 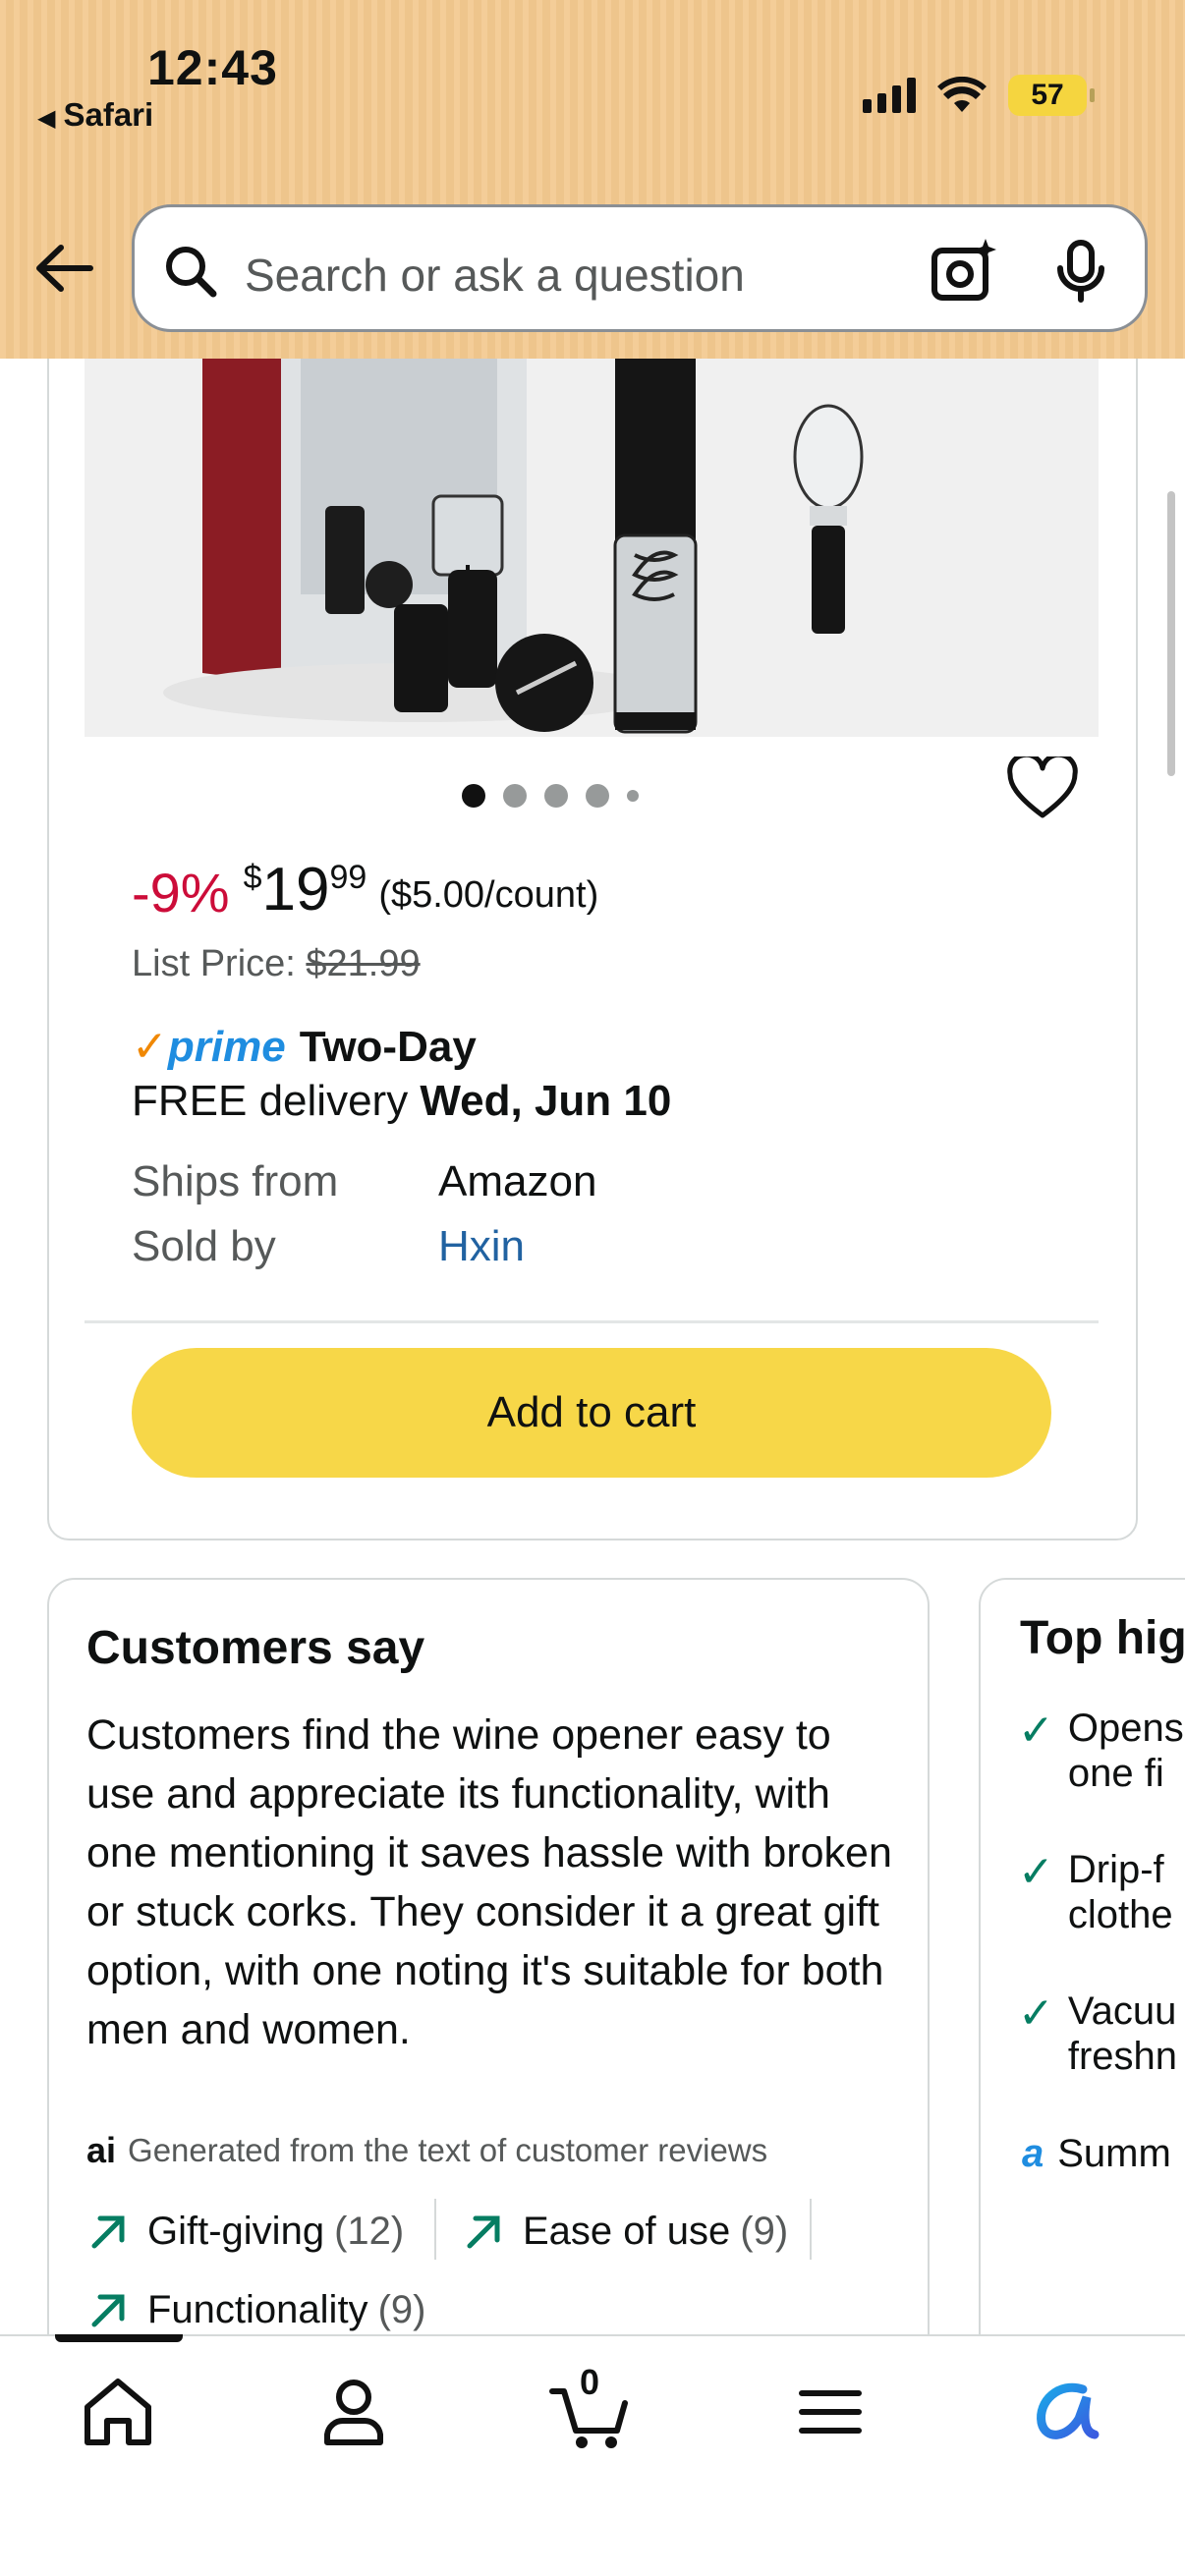 I want to click on product-image, so click(x=592, y=548).